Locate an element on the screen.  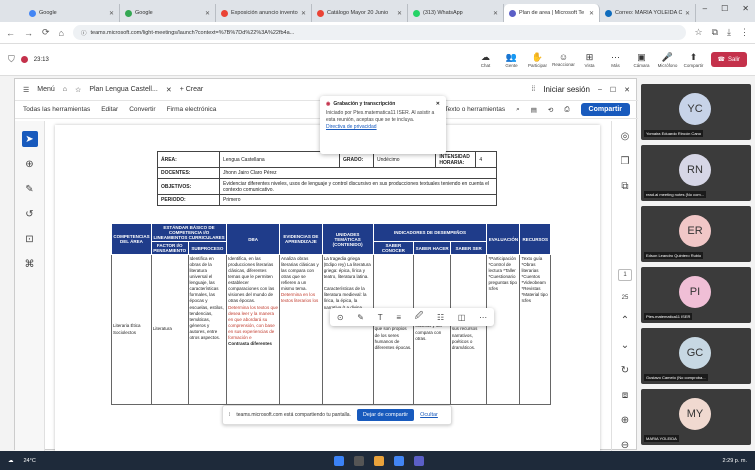
bookmark-star-icon: ☆ is located at coordinates (699, 32).